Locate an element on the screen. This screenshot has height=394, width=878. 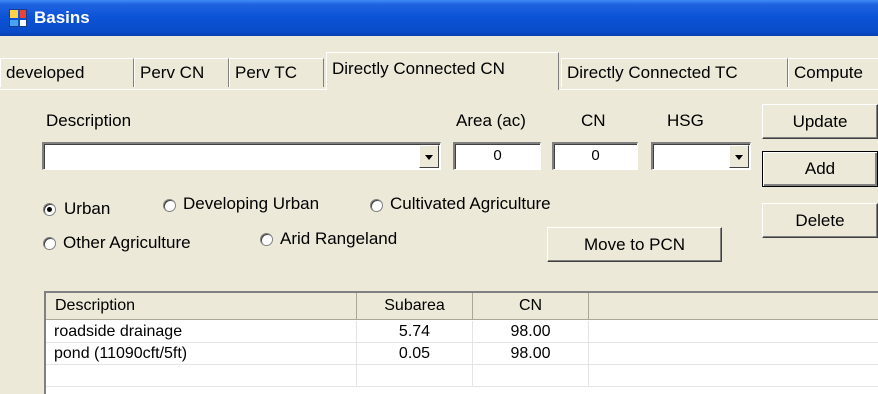
column-header-cn: CN is located at coordinates (531, 306).